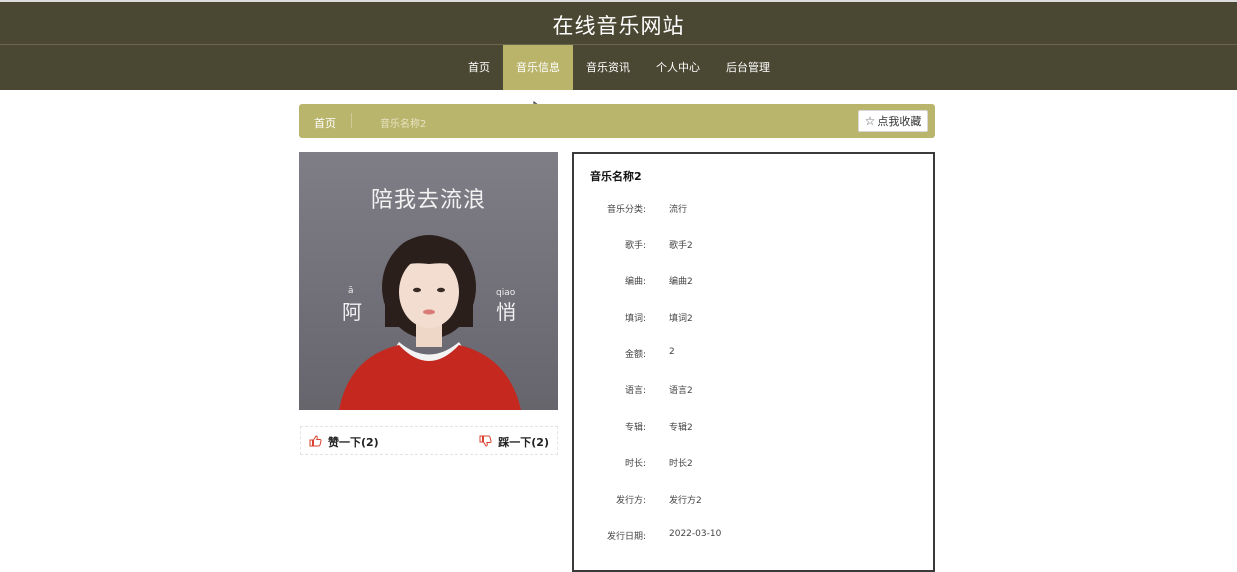 The width and height of the screenshot is (1237, 572). Describe the element at coordinates (754, 355) in the screenshot. I see `detail-row-price: 金额: 2` at that location.